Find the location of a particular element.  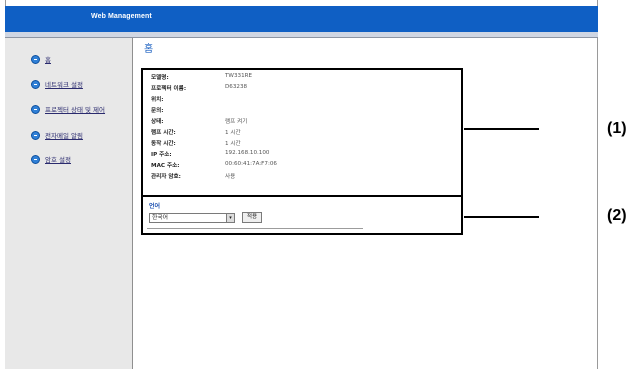

info-value: 램프 켜기 is located at coordinates (236, 122).